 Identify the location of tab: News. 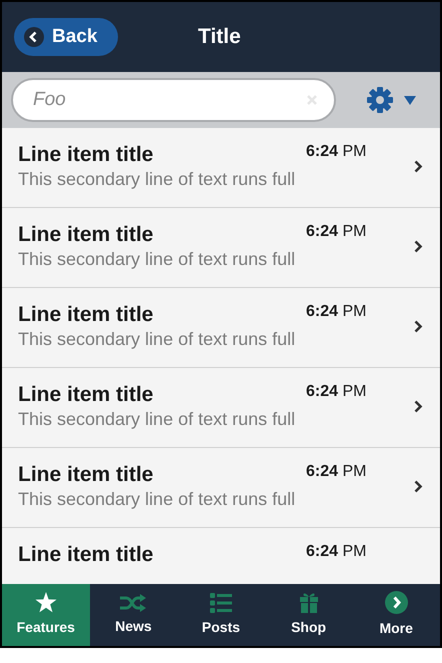
(134, 615).